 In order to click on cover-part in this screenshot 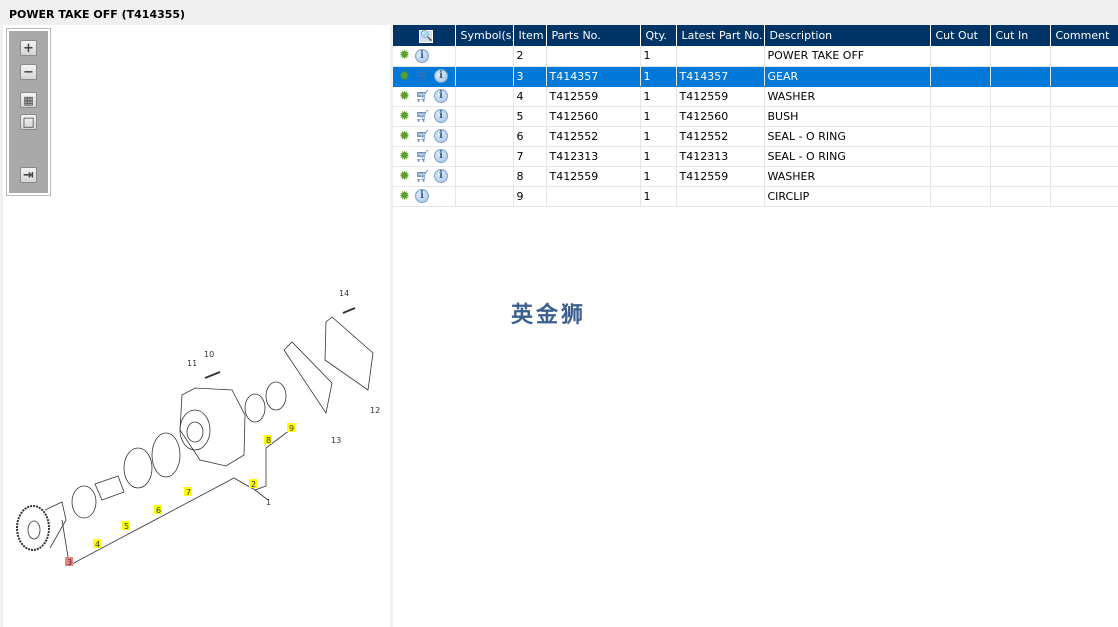, I will do `click(349, 353)`.